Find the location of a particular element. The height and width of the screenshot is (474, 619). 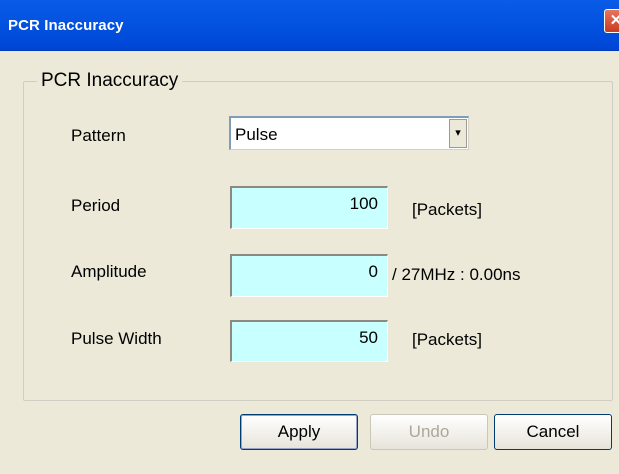

window-title: PCR Inaccuracy is located at coordinates (66, 25).